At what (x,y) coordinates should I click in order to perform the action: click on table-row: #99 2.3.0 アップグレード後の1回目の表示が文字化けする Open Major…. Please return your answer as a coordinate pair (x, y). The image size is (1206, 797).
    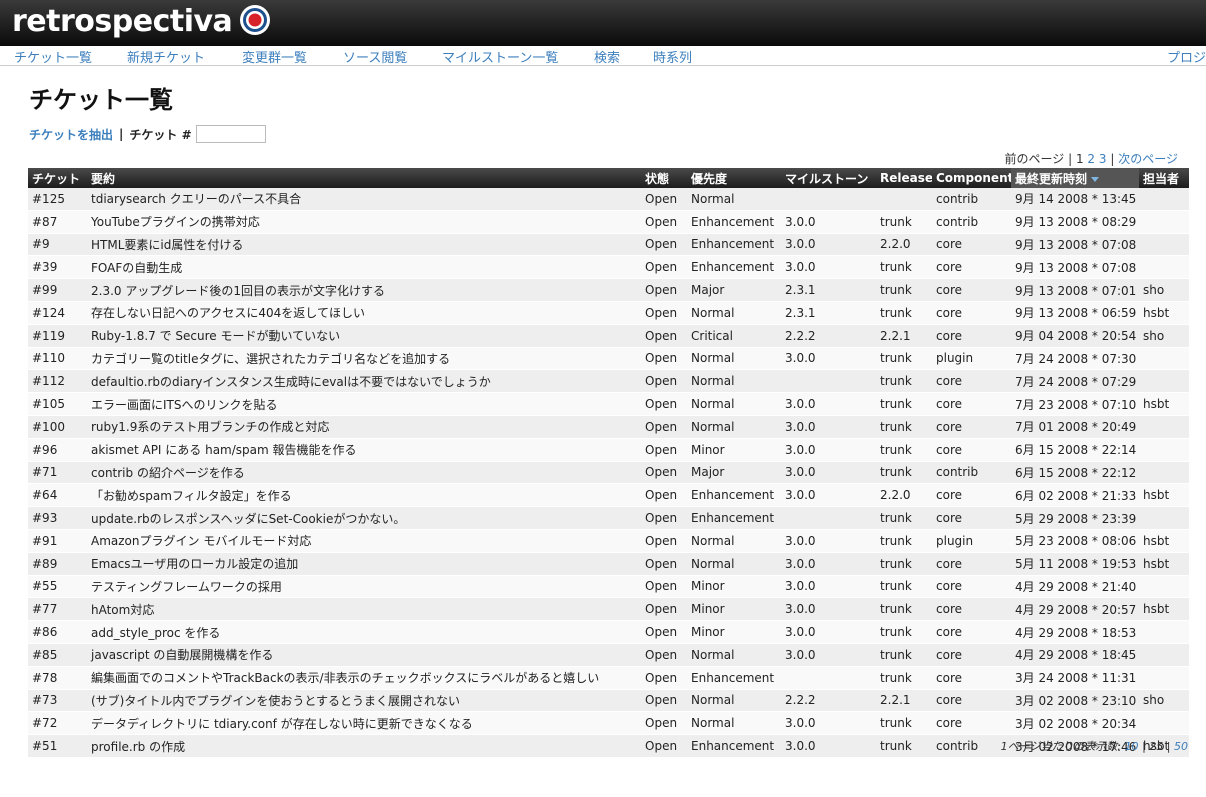
    Looking at the image, I should click on (608, 290).